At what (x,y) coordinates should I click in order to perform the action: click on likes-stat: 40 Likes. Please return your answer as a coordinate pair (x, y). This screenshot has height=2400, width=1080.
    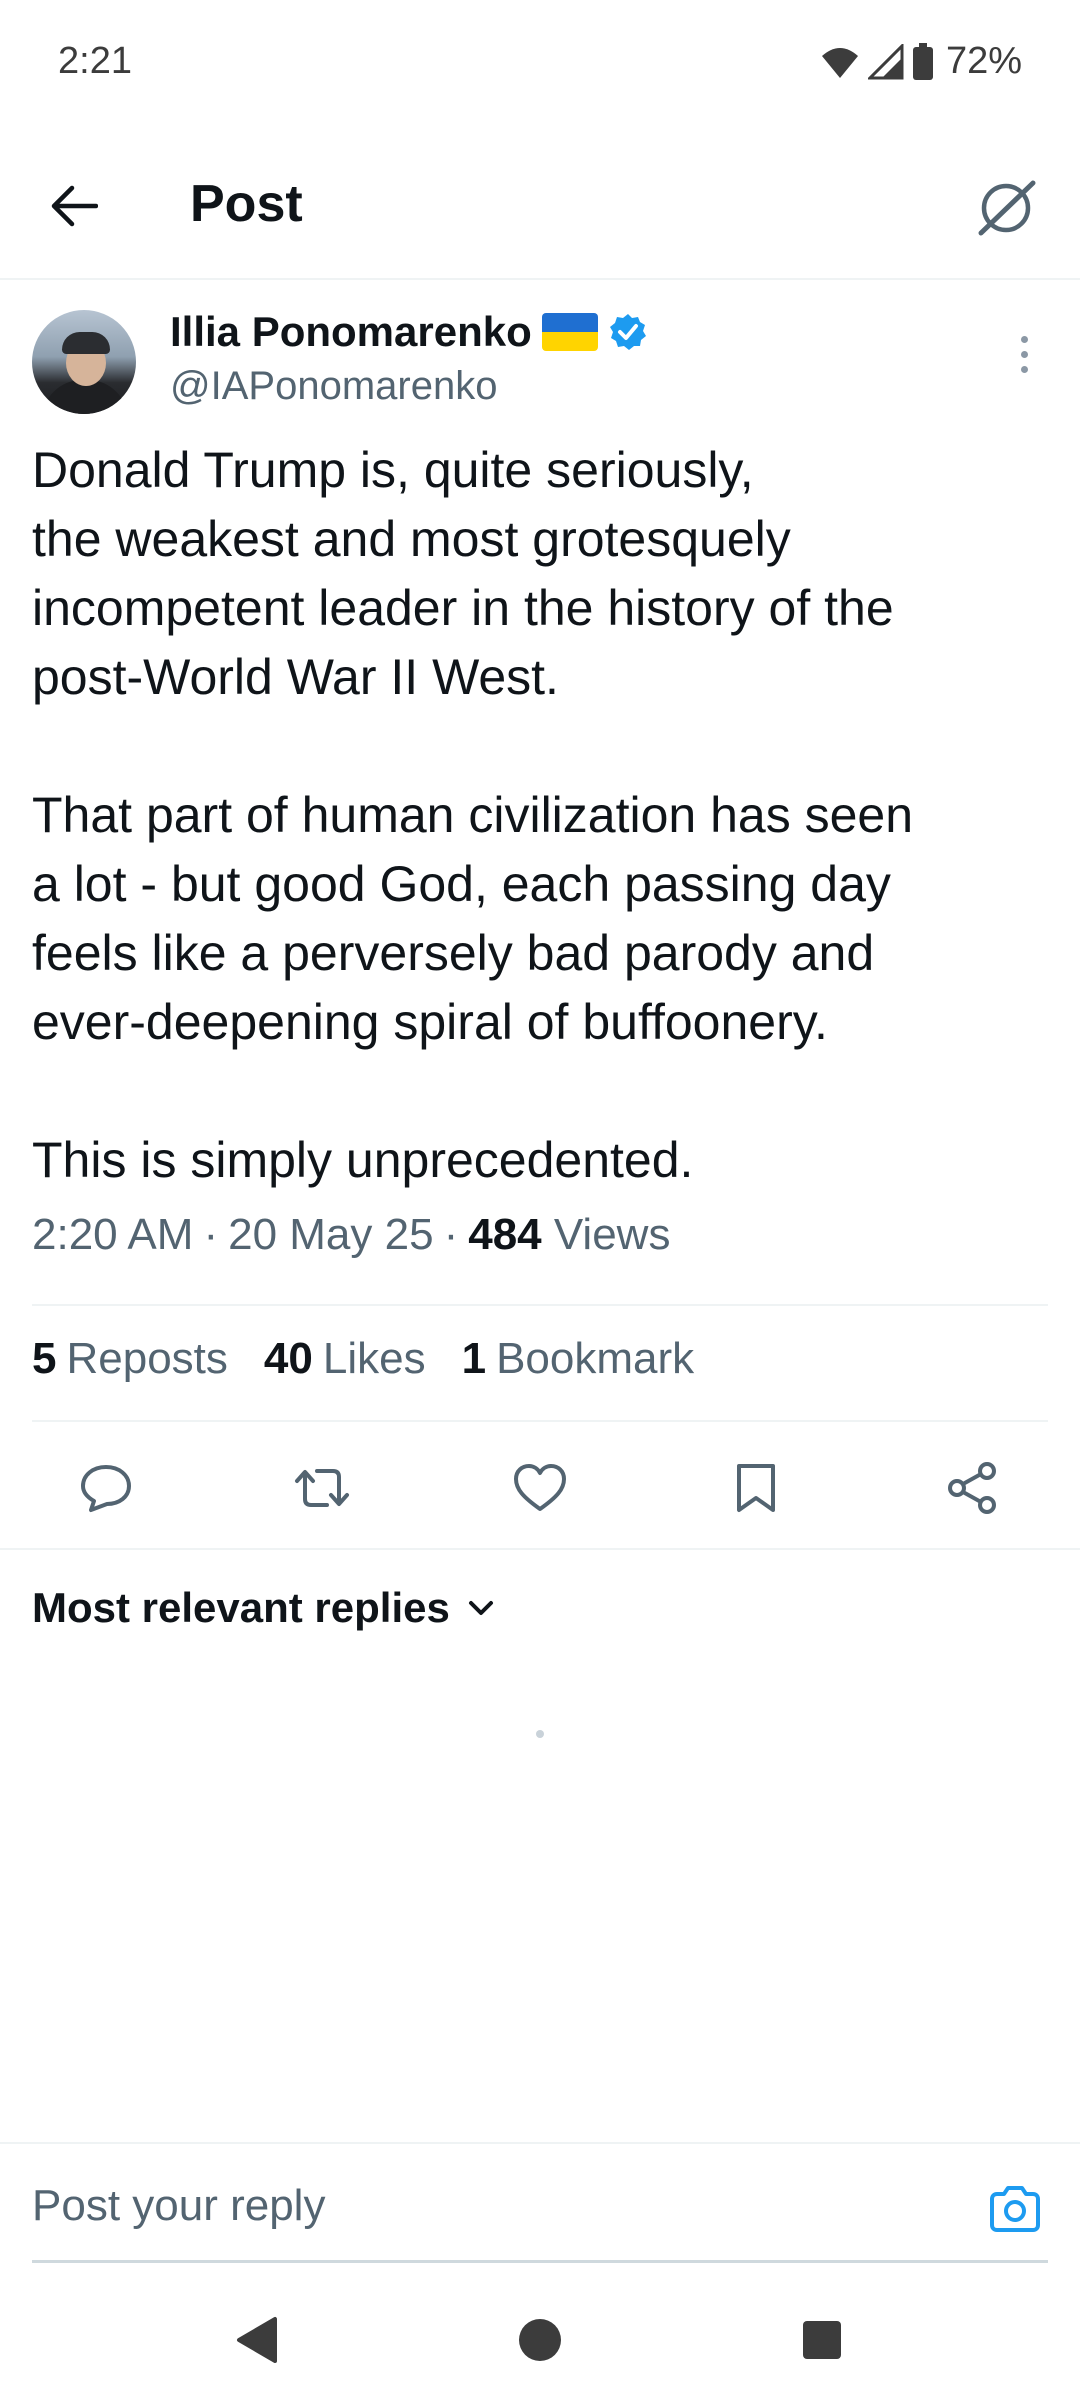
    Looking at the image, I should click on (345, 1359).